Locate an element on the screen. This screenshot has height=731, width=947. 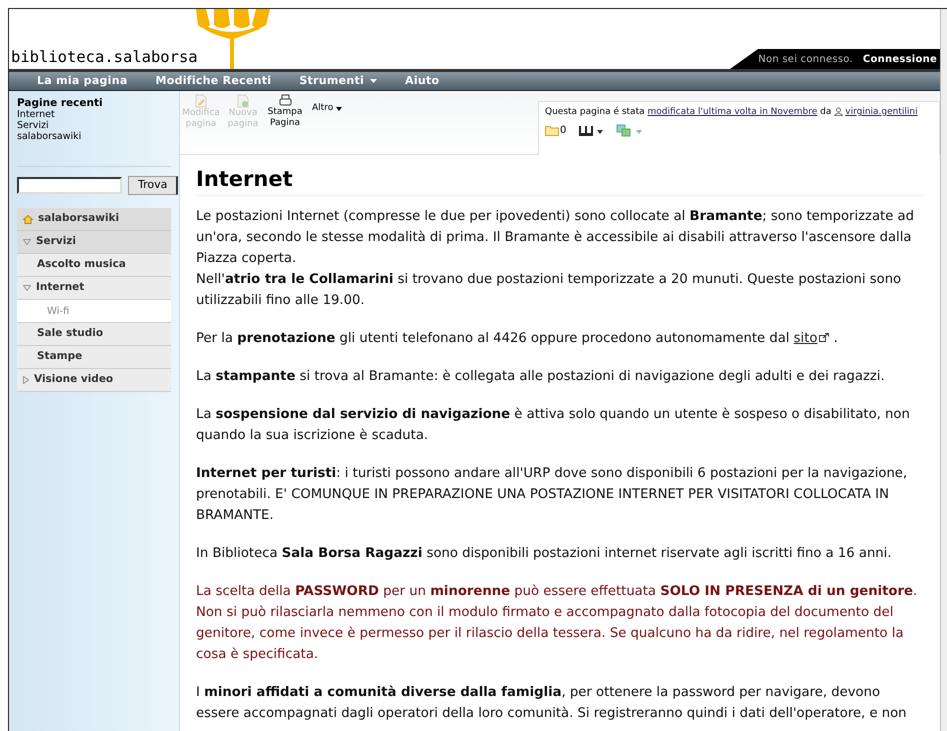
sidebar-item: Wi-fi is located at coordinates (94, 311).